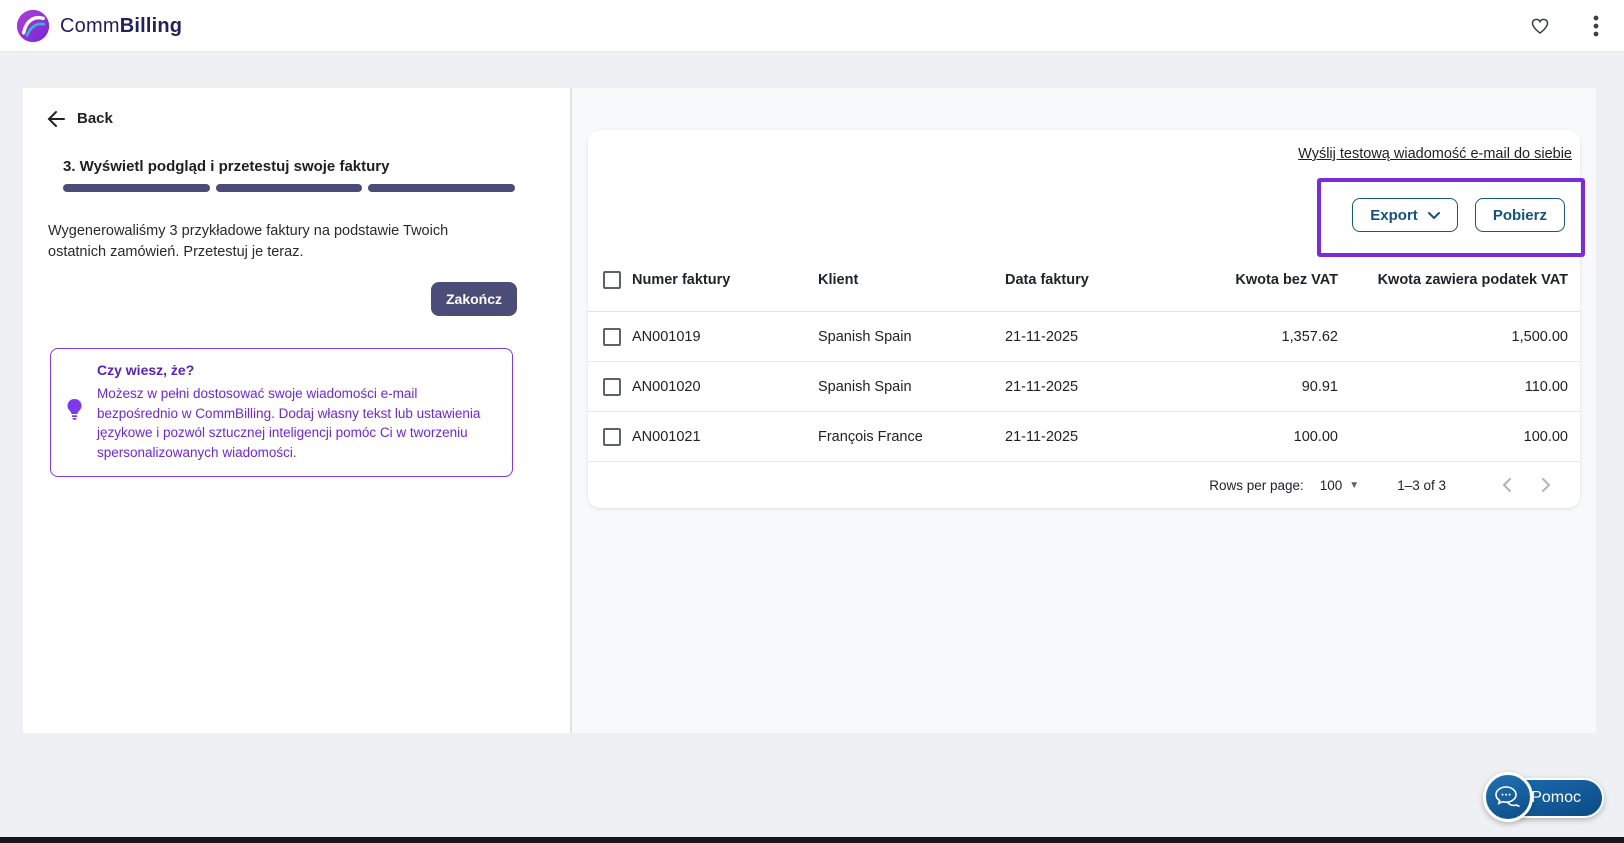 The image size is (1624, 843). Describe the element at coordinates (1309, 336) in the screenshot. I see `amount-net: 1,357.62` at that location.